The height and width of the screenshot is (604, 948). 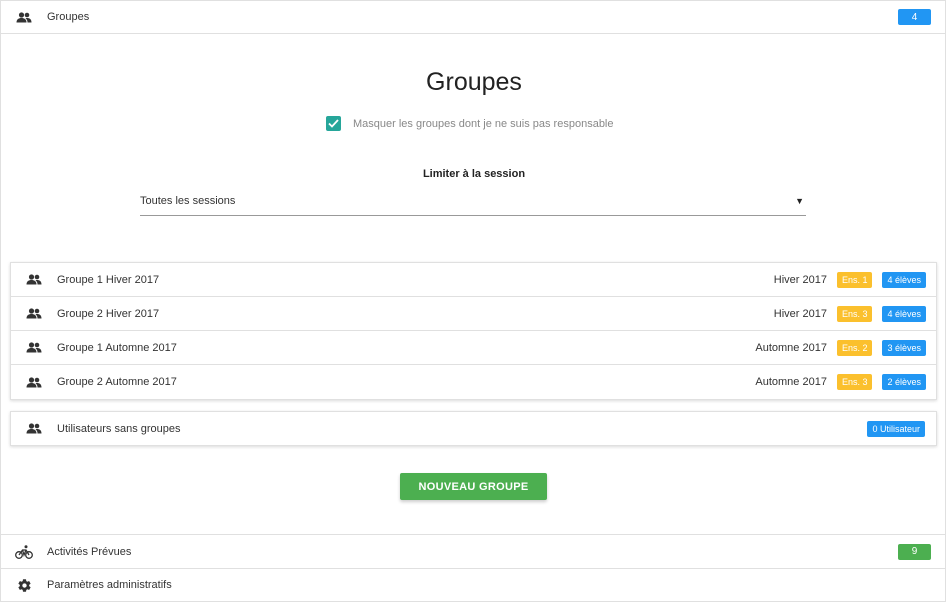 What do you see at coordinates (68, 17) in the screenshot?
I see `groupes-section-label: Groupes` at bounding box center [68, 17].